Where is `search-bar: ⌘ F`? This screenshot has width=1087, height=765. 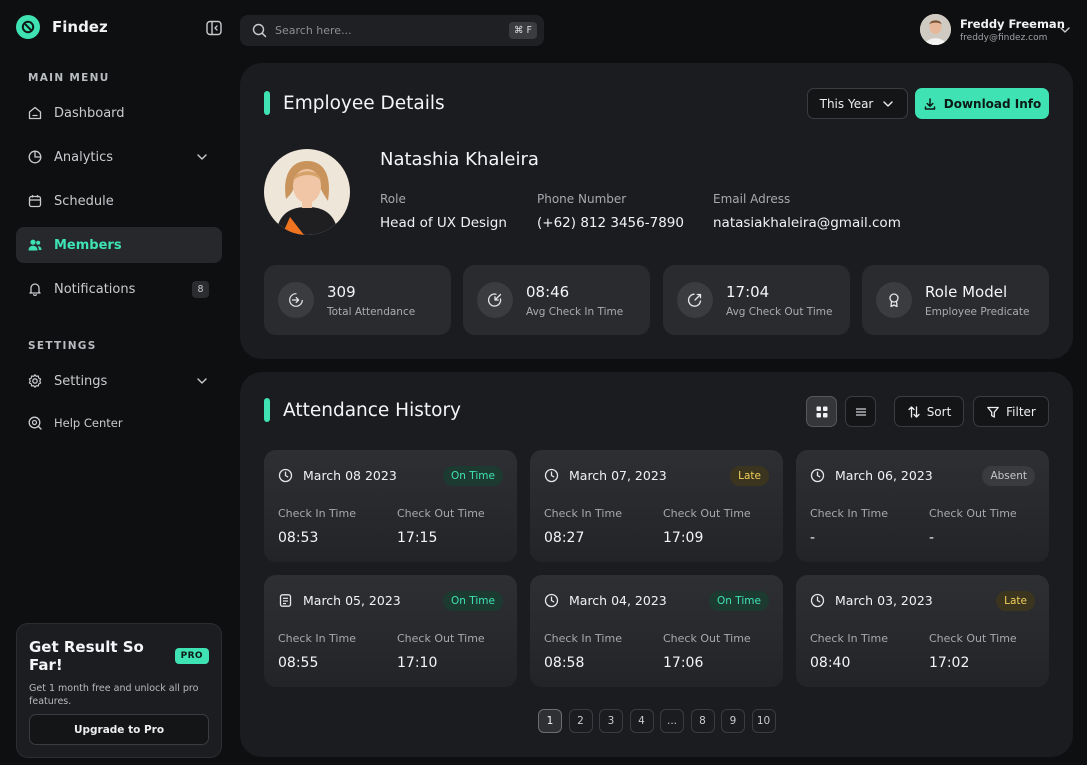
search-bar: ⌘ F is located at coordinates (392, 30).